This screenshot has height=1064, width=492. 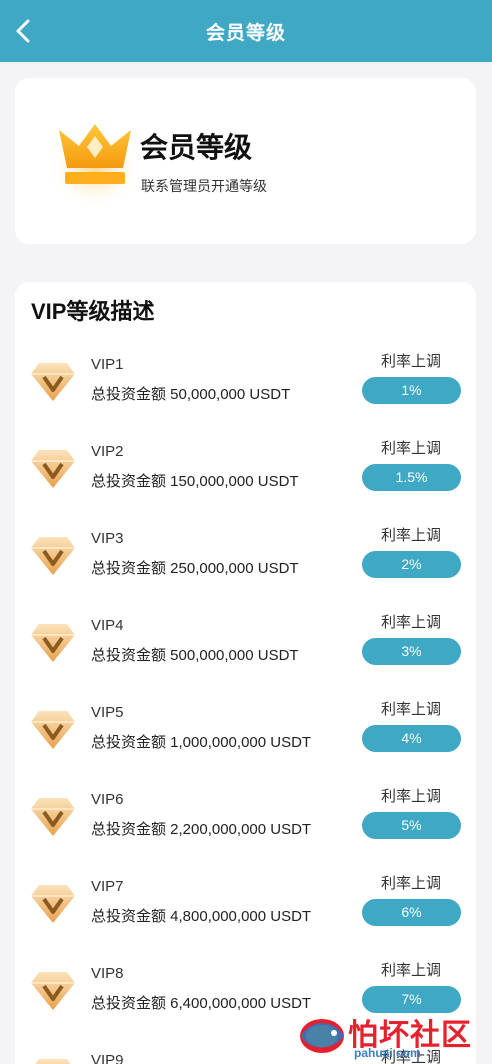 I want to click on list-title: VIP等级描述, so click(x=93, y=311).